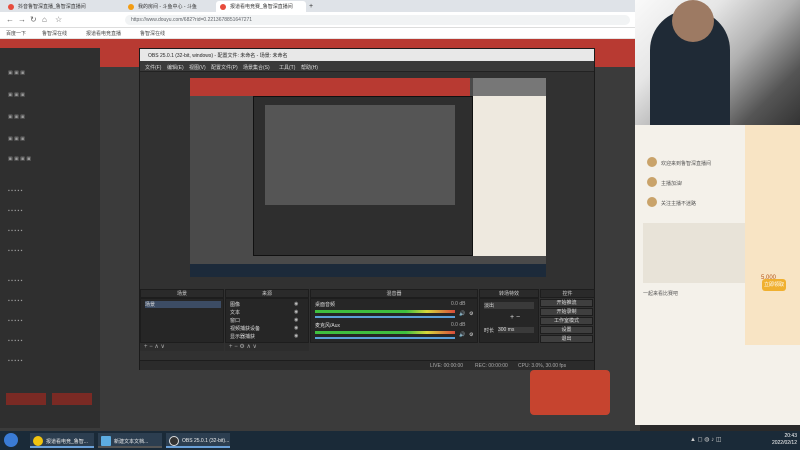 This screenshot has height=450, width=800. Describe the element at coordinates (509, 176) in the screenshot. I see `preview-chat` at that location.